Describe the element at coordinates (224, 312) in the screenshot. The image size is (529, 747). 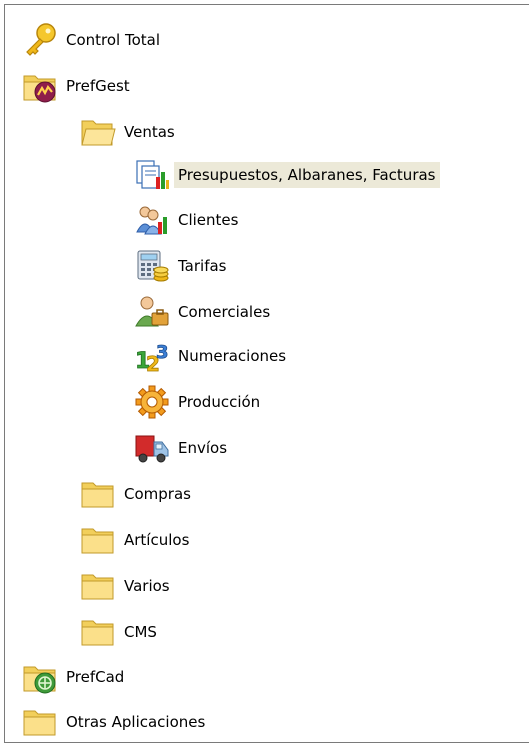
I see `tree-node-label: Comerciales` at that location.